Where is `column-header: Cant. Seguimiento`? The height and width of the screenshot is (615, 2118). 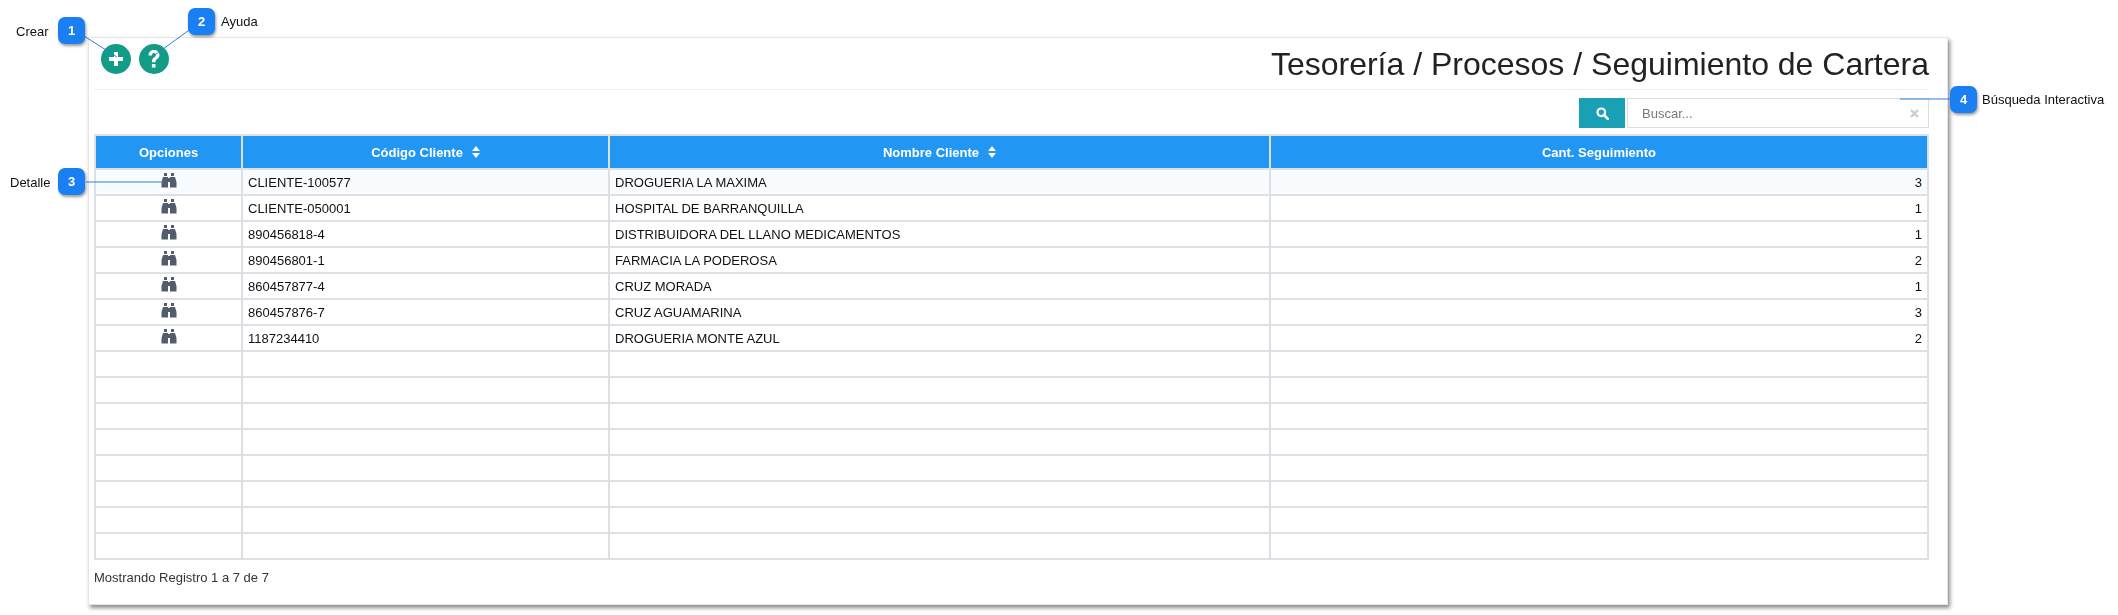 column-header: Cant. Seguimiento is located at coordinates (1599, 152).